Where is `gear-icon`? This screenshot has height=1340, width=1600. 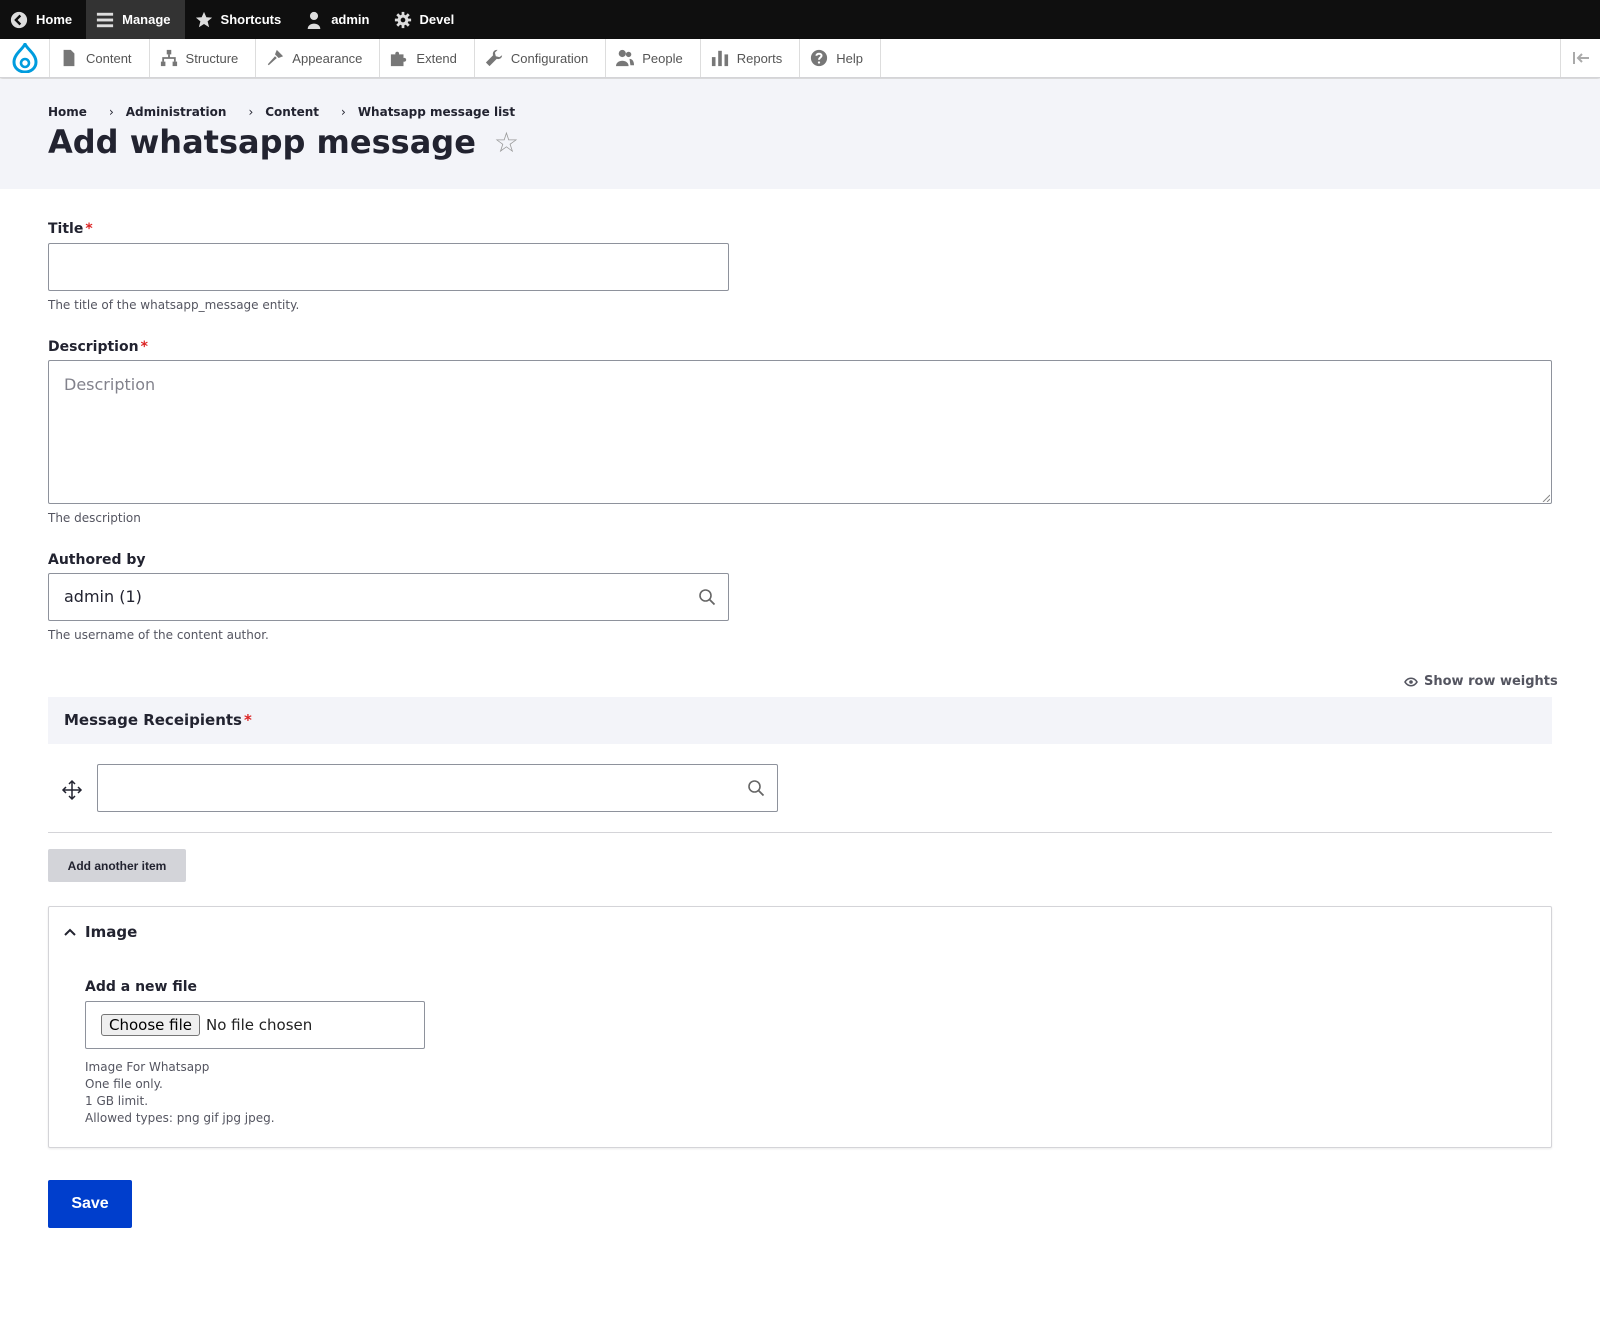 gear-icon is located at coordinates (402, 19).